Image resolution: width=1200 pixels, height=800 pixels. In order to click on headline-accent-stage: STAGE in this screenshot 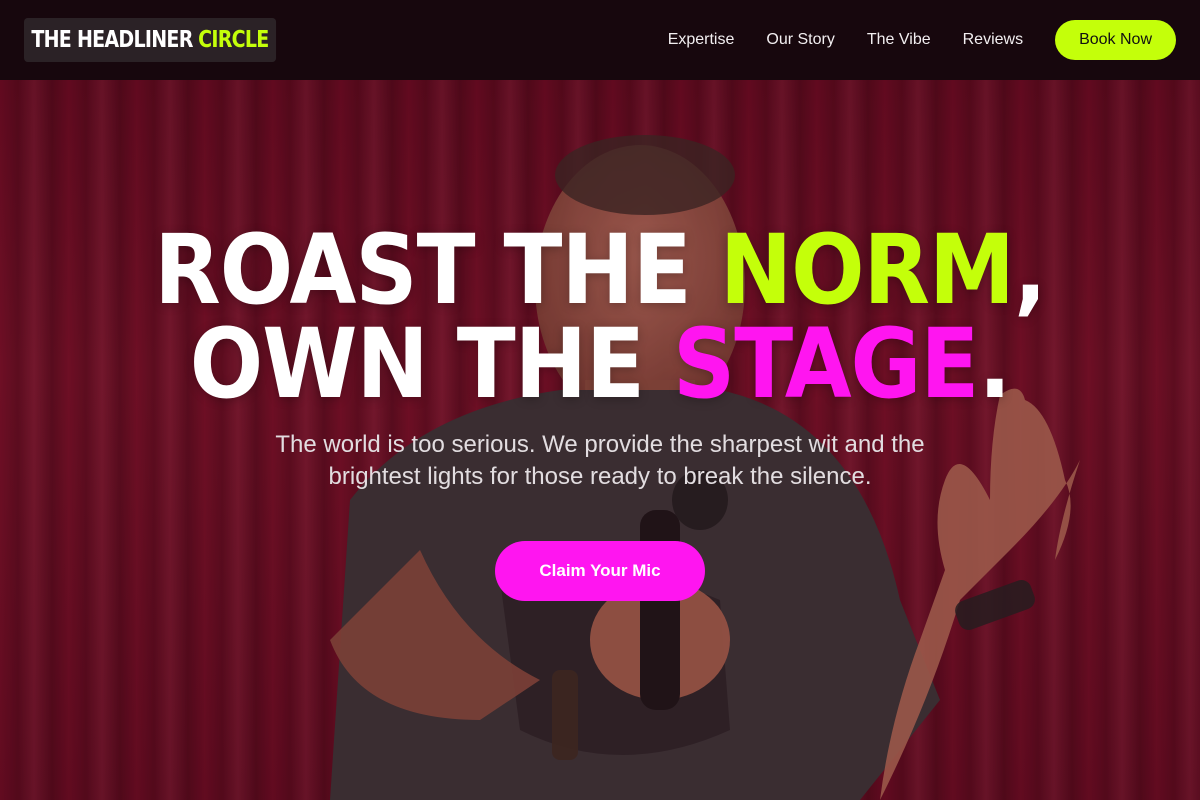, I will do `click(826, 364)`.